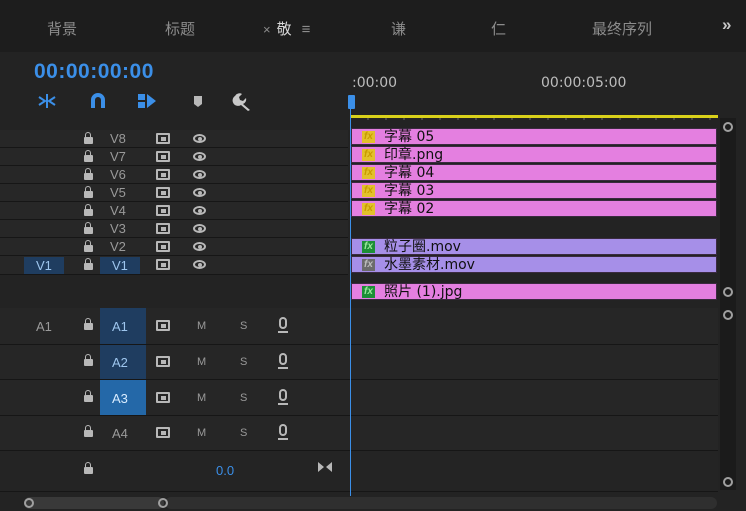 The width and height of the screenshot is (746, 511). Describe the element at coordinates (359, 433) in the screenshot. I see `track-header-a4: A4 M S` at that location.